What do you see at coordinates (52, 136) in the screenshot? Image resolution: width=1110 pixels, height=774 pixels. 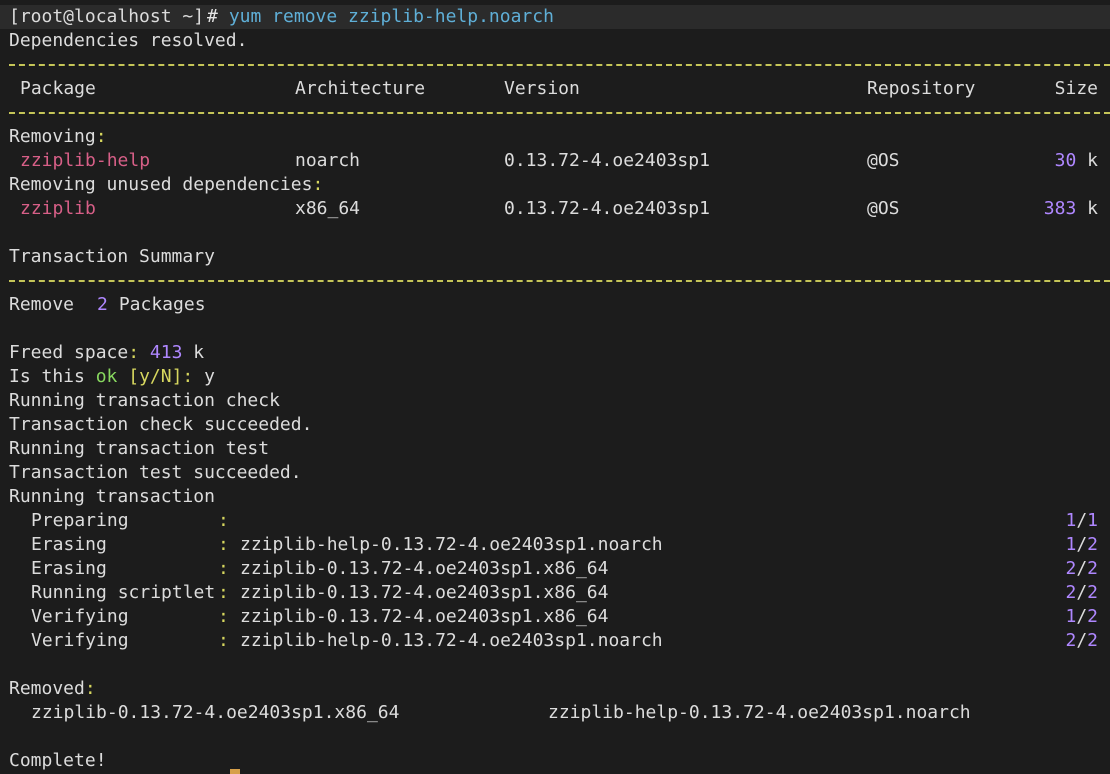 I see `section-removing-label: Removing` at bounding box center [52, 136].